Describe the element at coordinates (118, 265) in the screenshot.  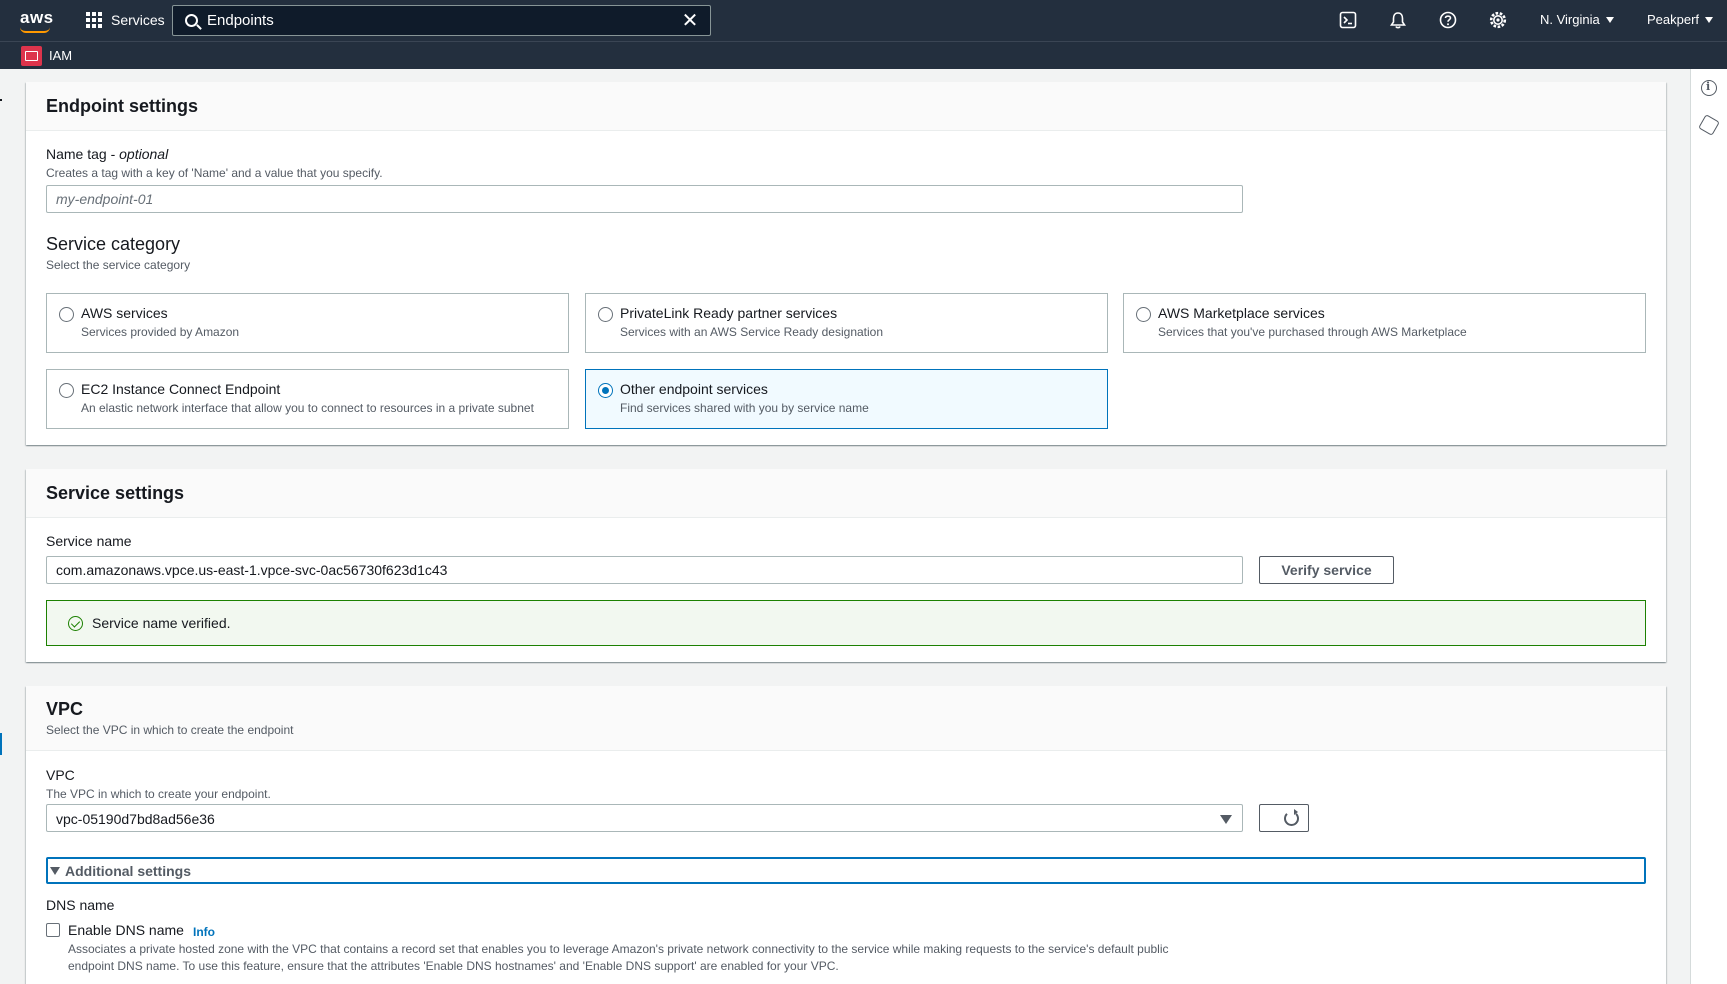
I see `service-category-description: Select the service category` at that location.